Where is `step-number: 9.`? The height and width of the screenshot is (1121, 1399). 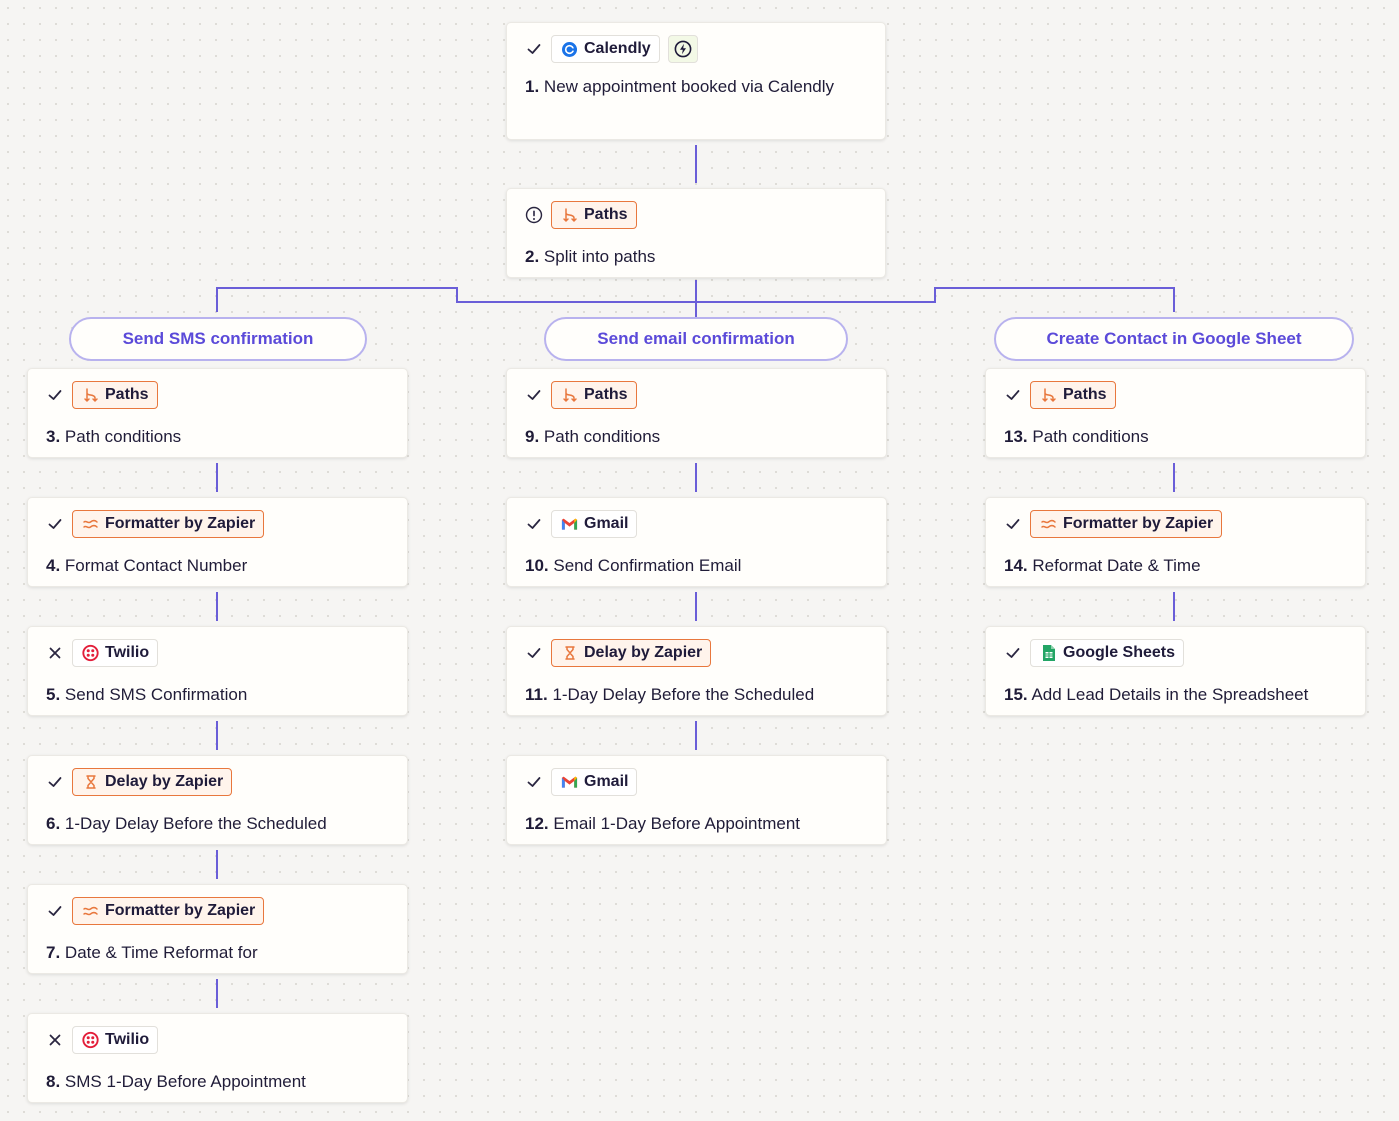 step-number: 9. is located at coordinates (532, 436).